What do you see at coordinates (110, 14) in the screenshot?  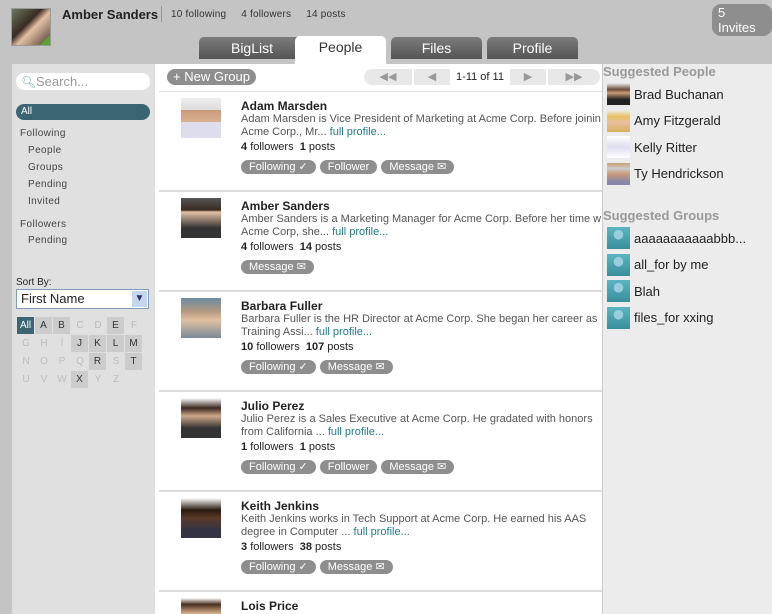 I see `user-name: Amber Sanders` at bounding box center [110, 14].